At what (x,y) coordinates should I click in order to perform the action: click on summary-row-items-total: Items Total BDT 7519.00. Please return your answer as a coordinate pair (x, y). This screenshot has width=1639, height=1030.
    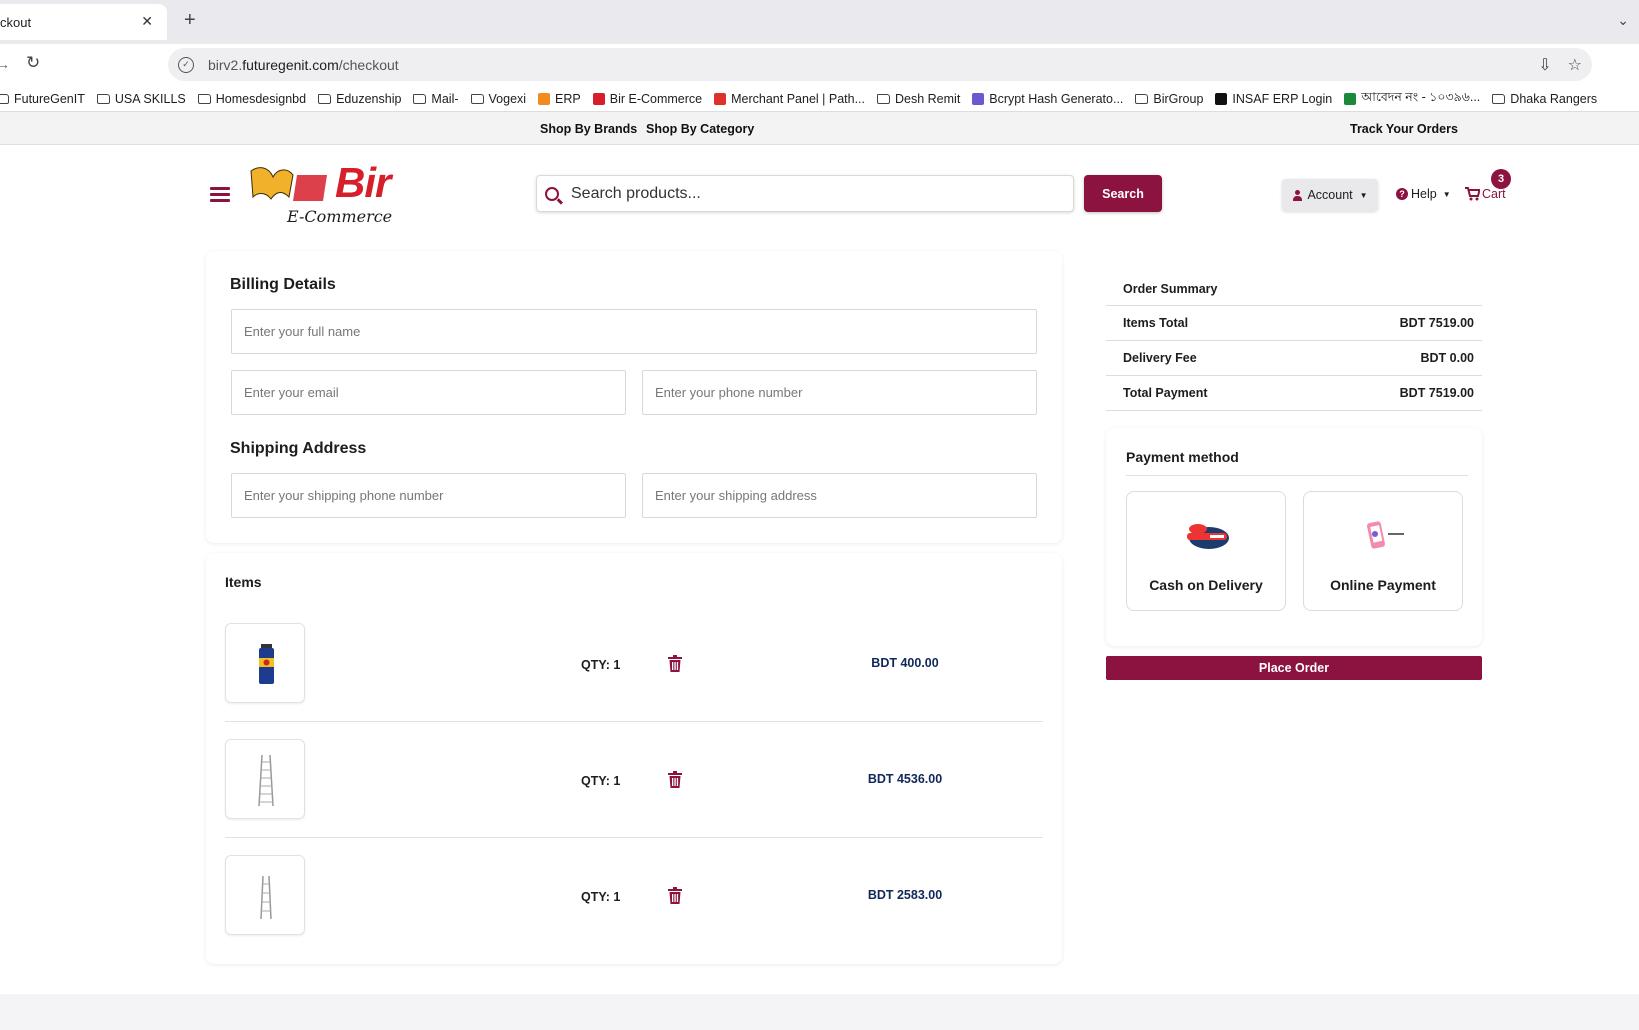
    Looking at the image, I should click on (1294, 323).